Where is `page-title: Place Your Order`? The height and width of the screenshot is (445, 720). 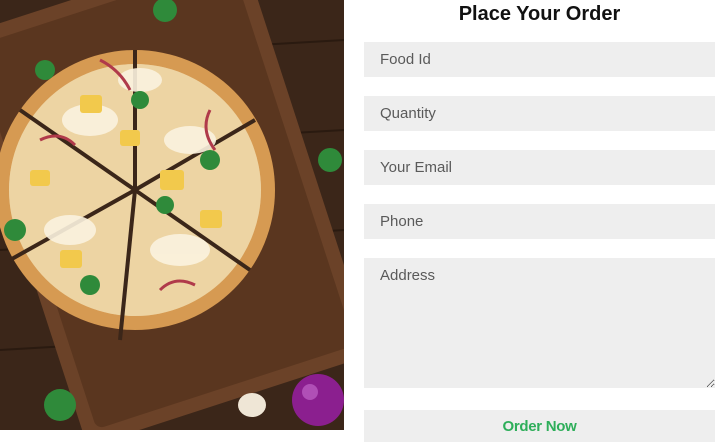
page-title: Place Your Order is located at coordinates (539, 14).